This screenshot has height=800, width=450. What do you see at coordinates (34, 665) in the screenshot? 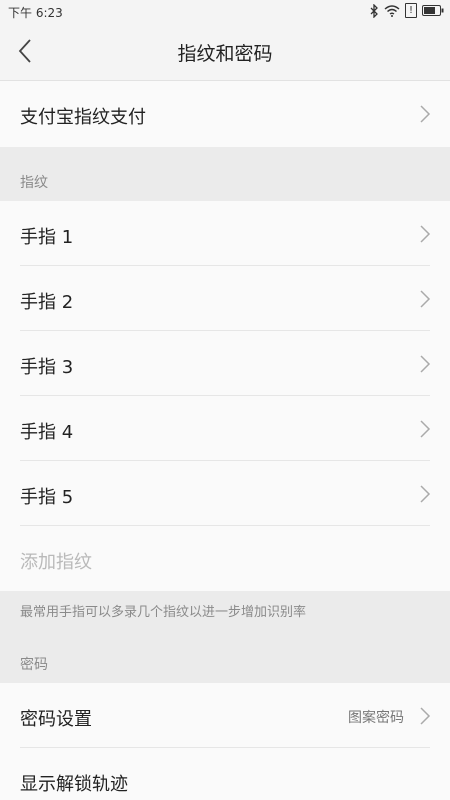
I see `password-section-title: 密码` at bounding box center [34, 665].